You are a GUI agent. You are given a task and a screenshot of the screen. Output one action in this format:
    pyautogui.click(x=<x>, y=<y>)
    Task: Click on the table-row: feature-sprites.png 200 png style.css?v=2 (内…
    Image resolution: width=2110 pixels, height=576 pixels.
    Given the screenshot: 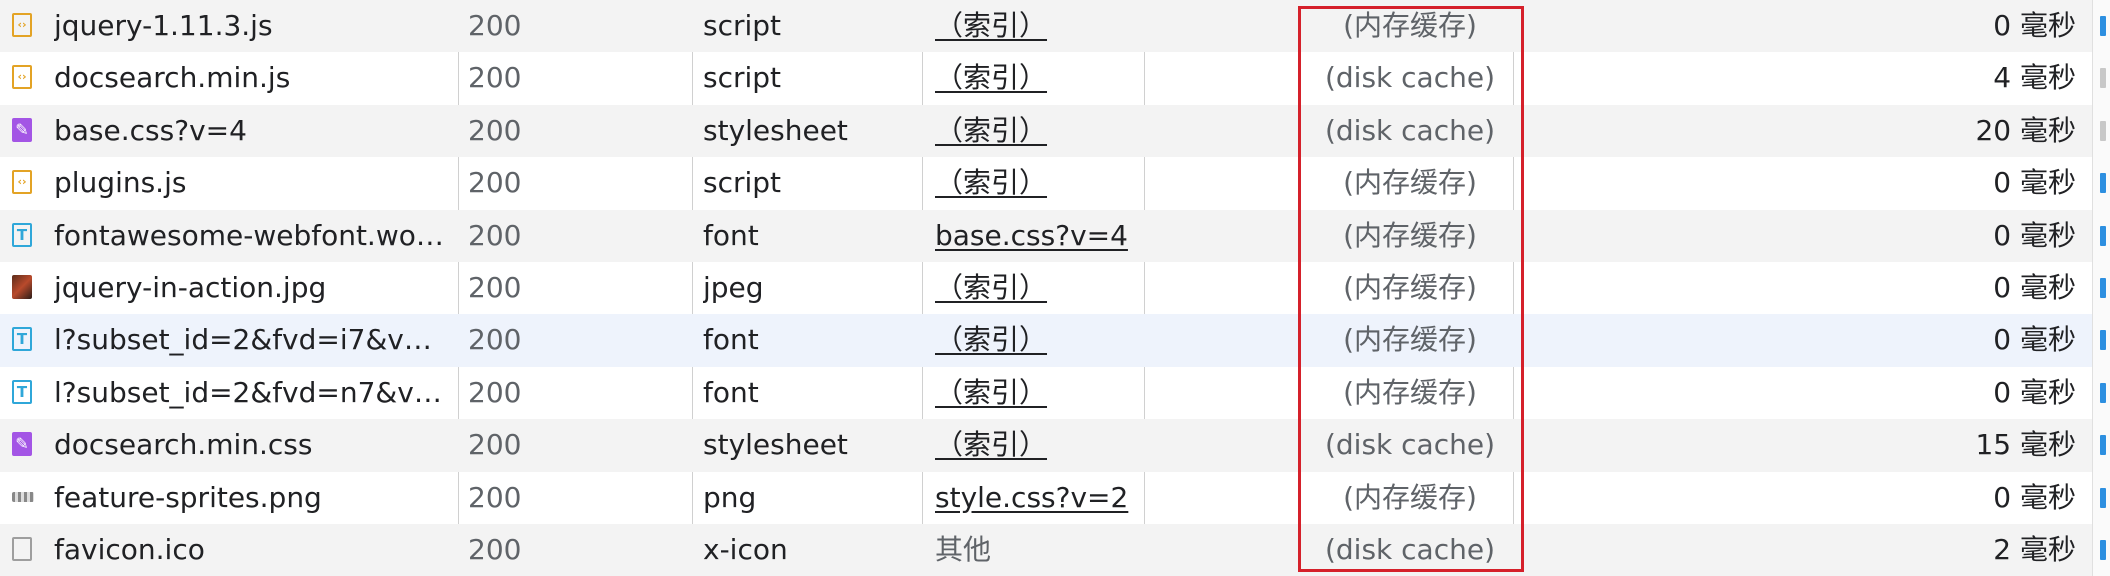 What is the action you would take?
    pyautogui.click(x=1046, y=498)
    